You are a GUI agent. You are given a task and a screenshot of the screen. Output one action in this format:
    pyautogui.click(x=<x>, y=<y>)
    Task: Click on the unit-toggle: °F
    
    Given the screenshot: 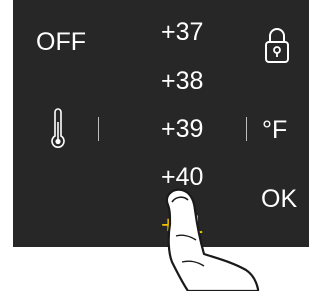 What is the action you would take?
    pyautogui.click(x=274, y=130)
    